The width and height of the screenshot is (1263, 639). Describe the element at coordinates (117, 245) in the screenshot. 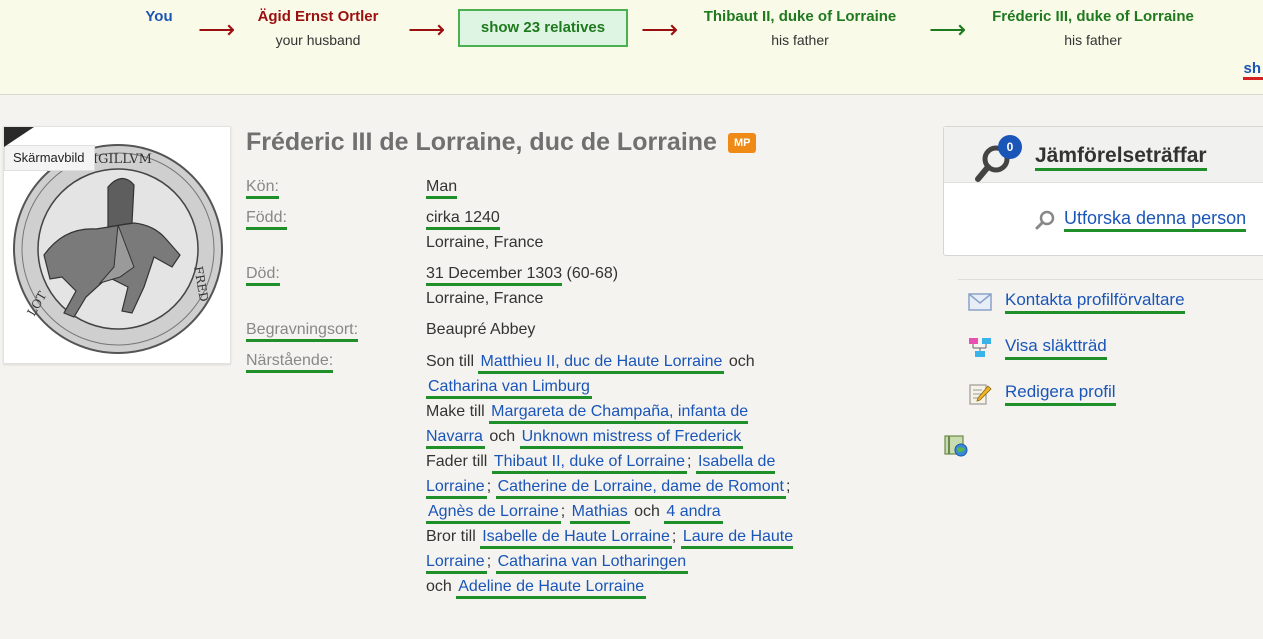

I see `profile-photo-card: Skärmavbild SIGILLVM LOT FRED` at that location.